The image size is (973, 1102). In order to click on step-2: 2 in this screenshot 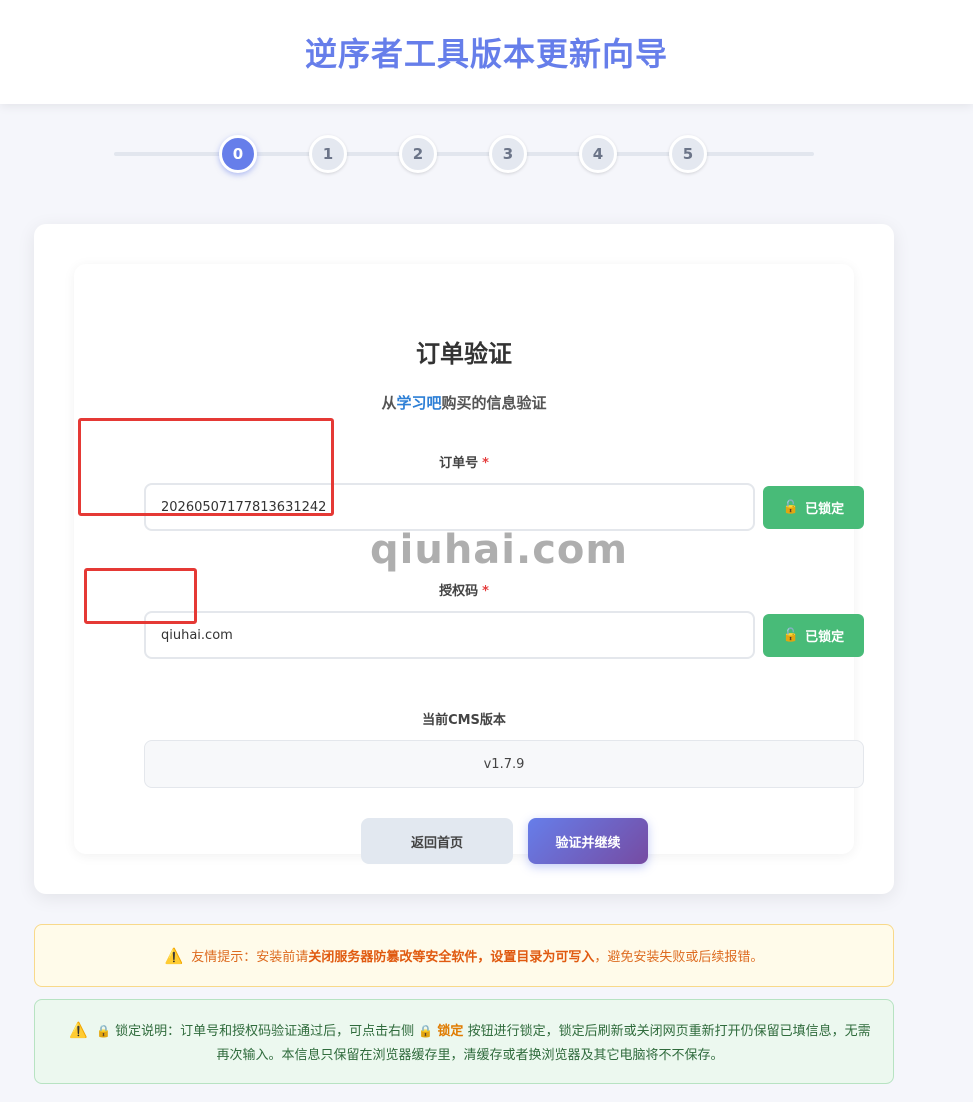, I will do `click(418, 154)`.